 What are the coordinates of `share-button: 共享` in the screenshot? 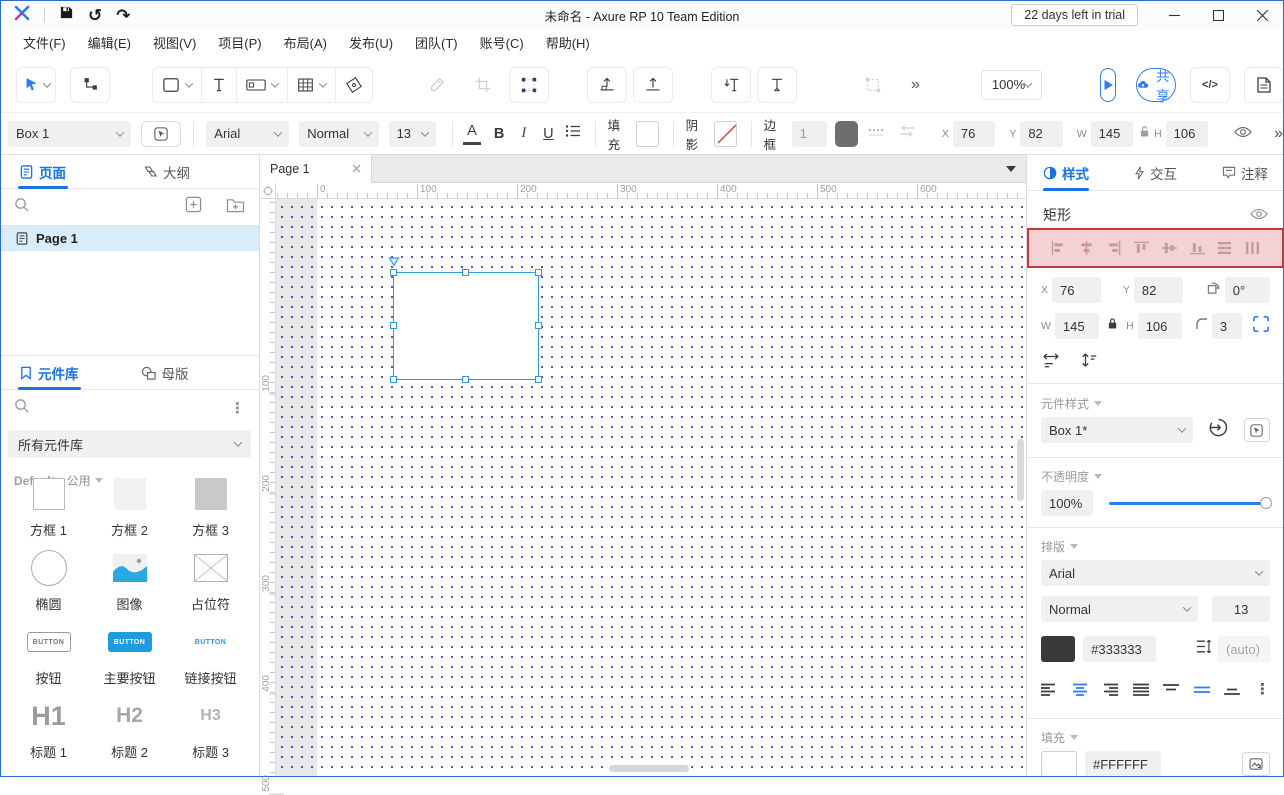 It's located at (1156, 85).